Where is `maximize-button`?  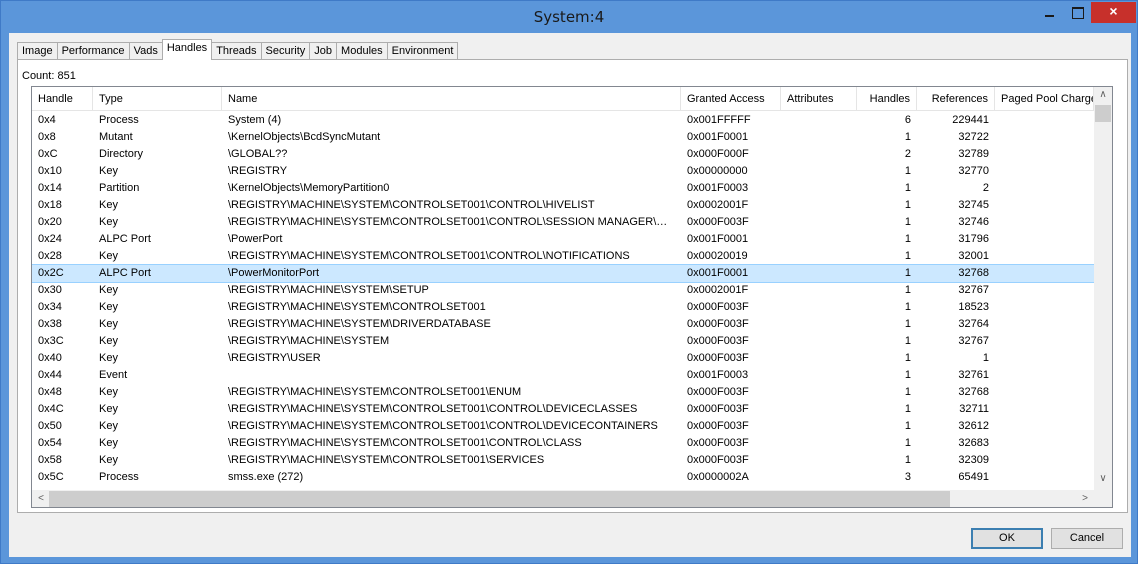 maximize-button is located at coordinates (1077, 12).